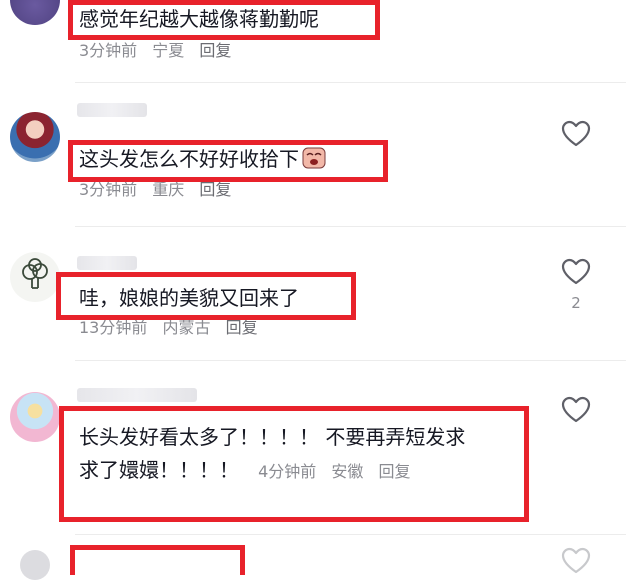  I want to click on comment-meta: 13分钟前 内蒙古 回复, so click(173, 328).